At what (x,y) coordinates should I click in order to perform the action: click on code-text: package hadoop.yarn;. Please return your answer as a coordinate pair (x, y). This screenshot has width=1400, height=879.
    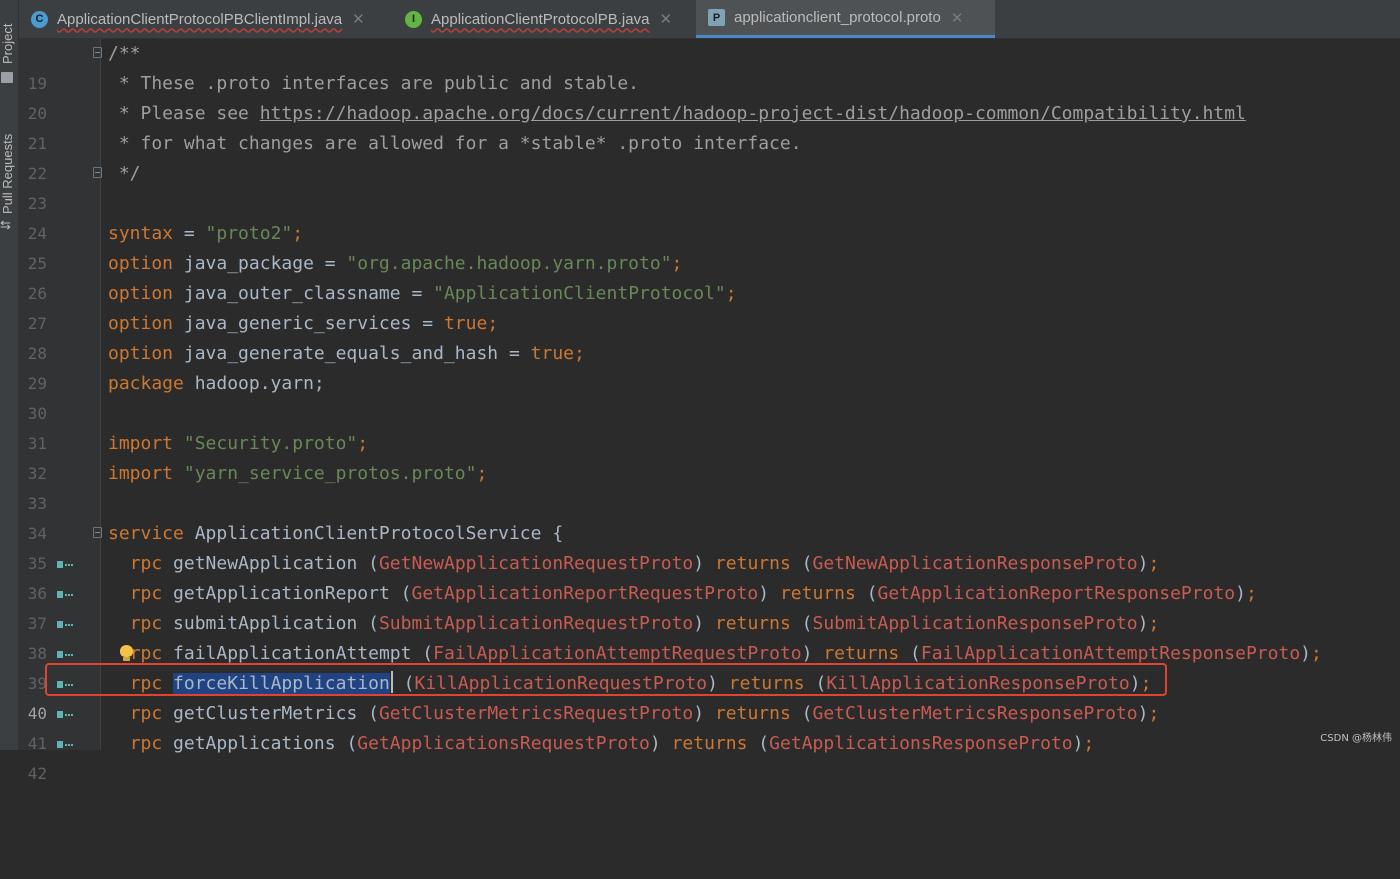
    Looking at the image, I should click on (216, 384).